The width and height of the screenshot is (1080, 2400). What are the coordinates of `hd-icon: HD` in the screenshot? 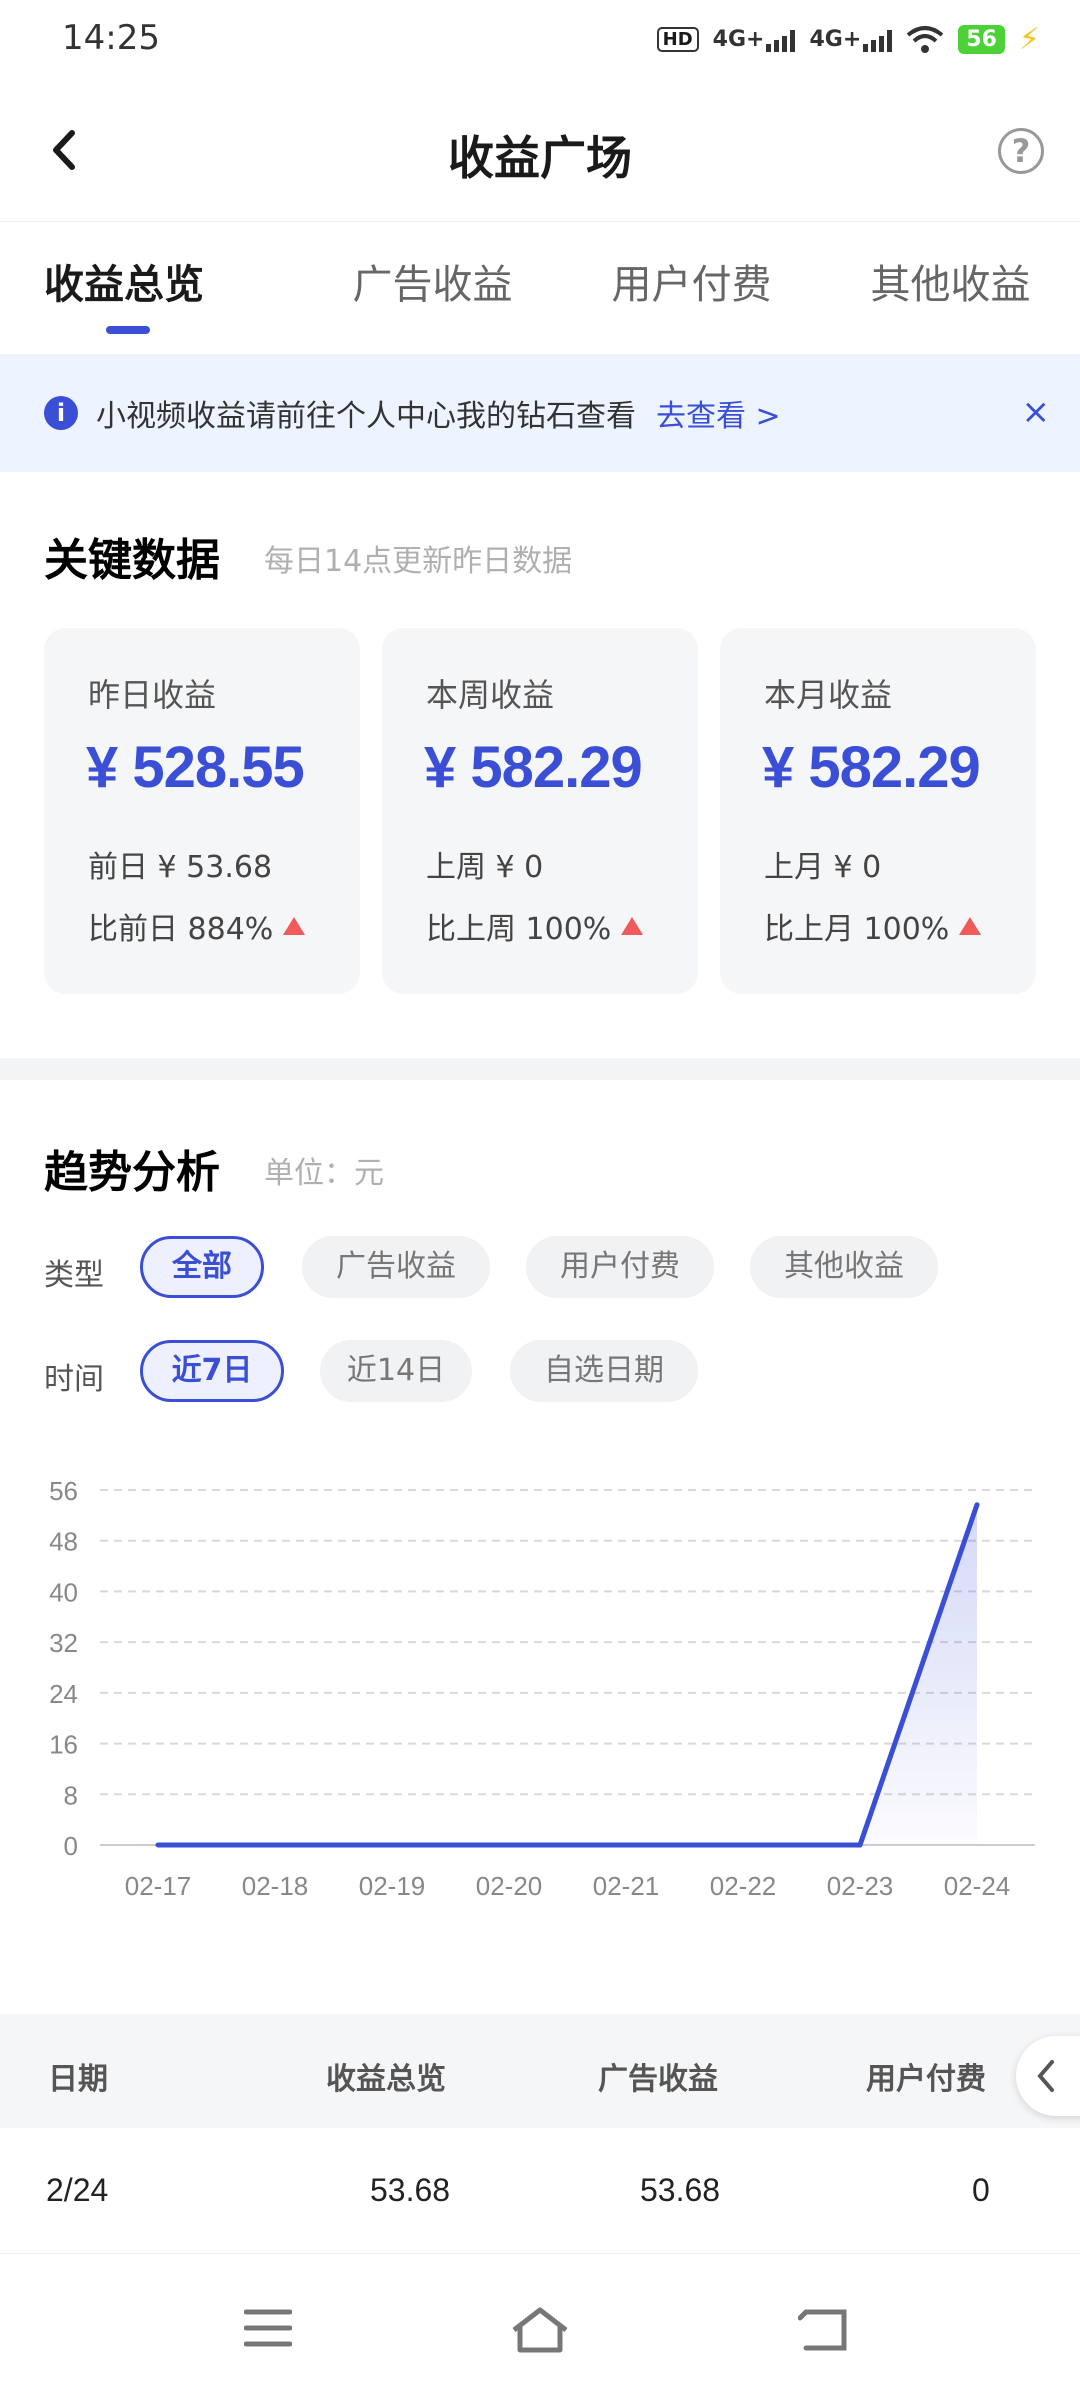 It's located at (677, 39).